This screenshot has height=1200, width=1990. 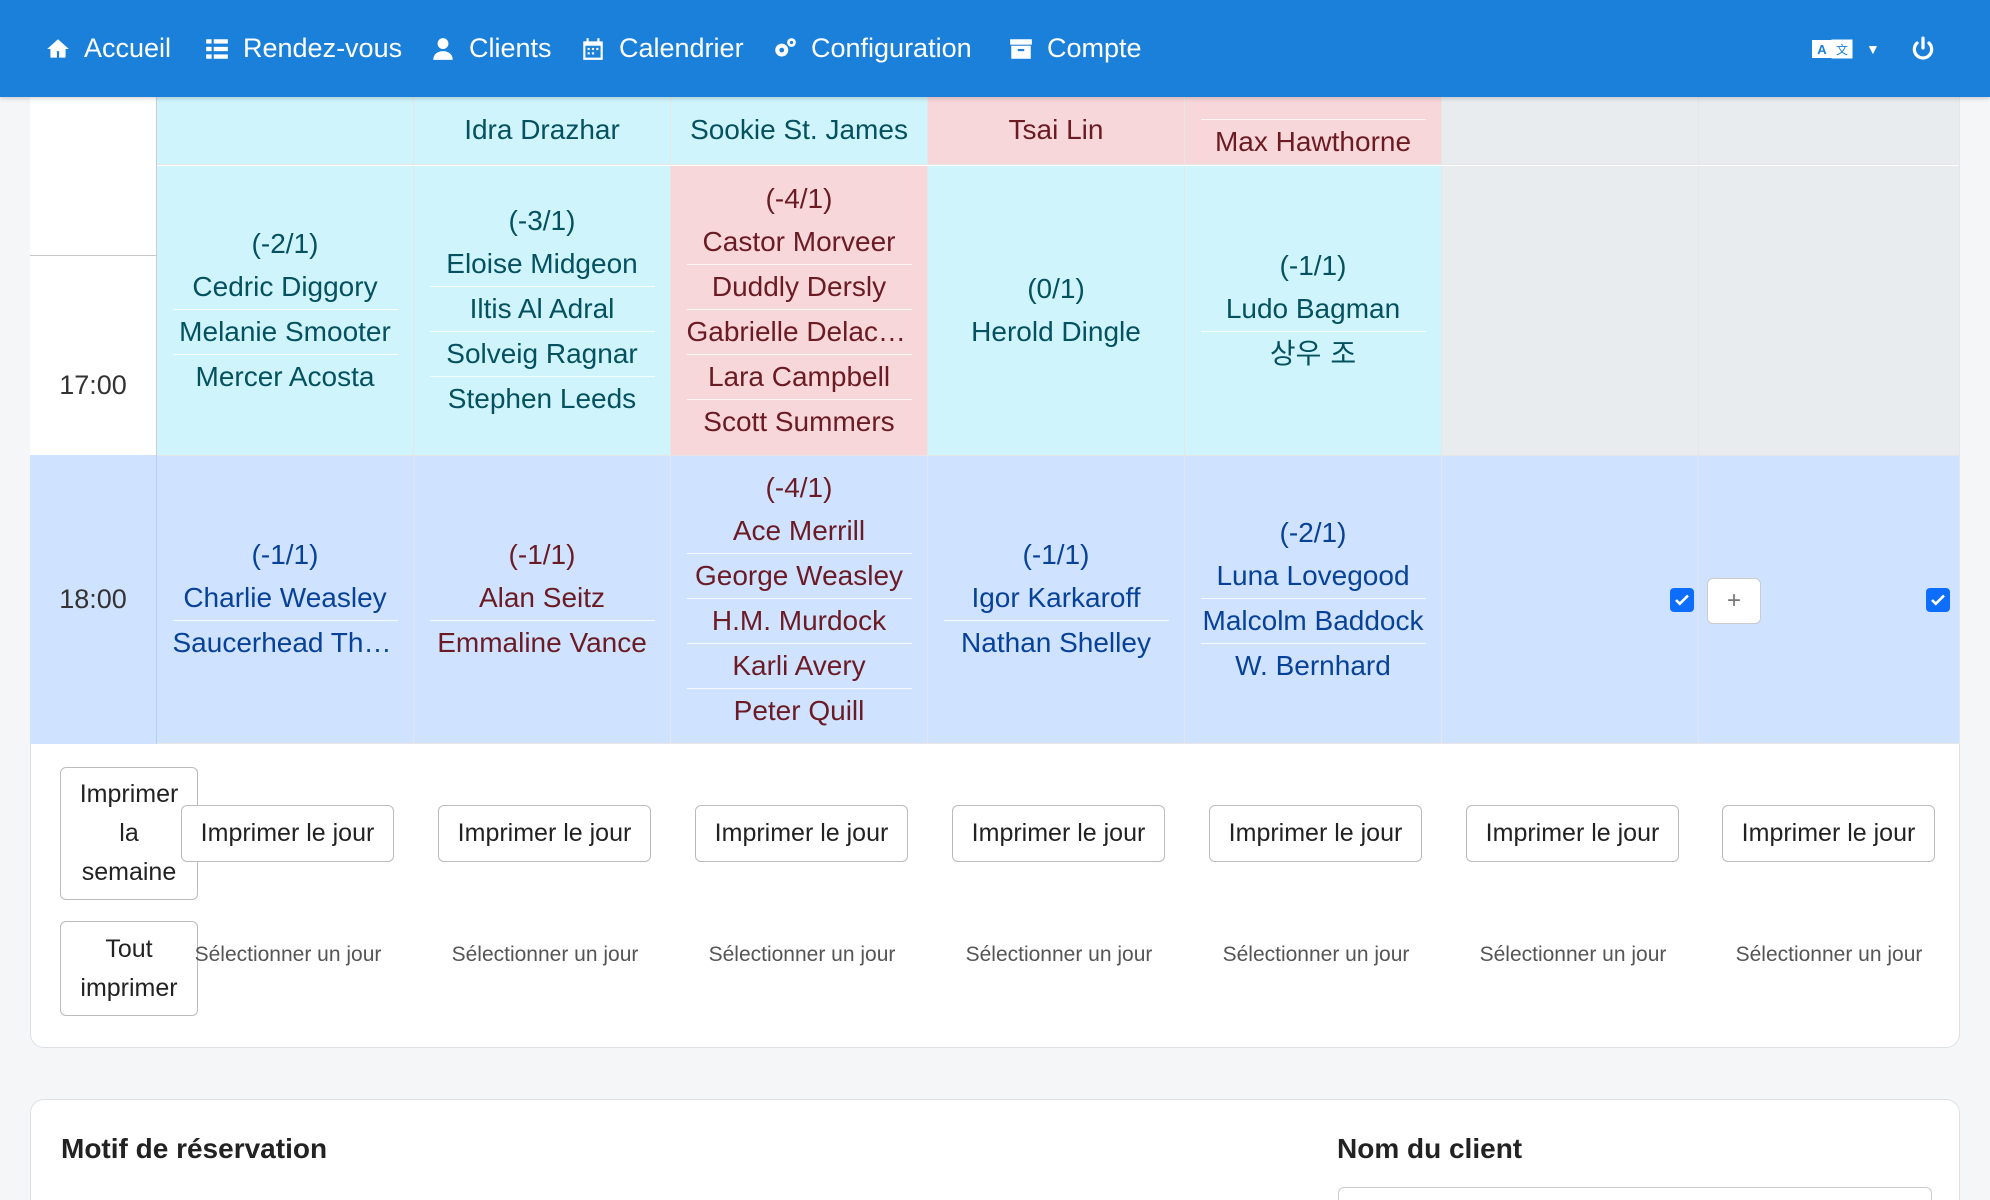 I want to click on appointment-cell: (0/1) Herold Dingle, so click(x=1056, y=311).